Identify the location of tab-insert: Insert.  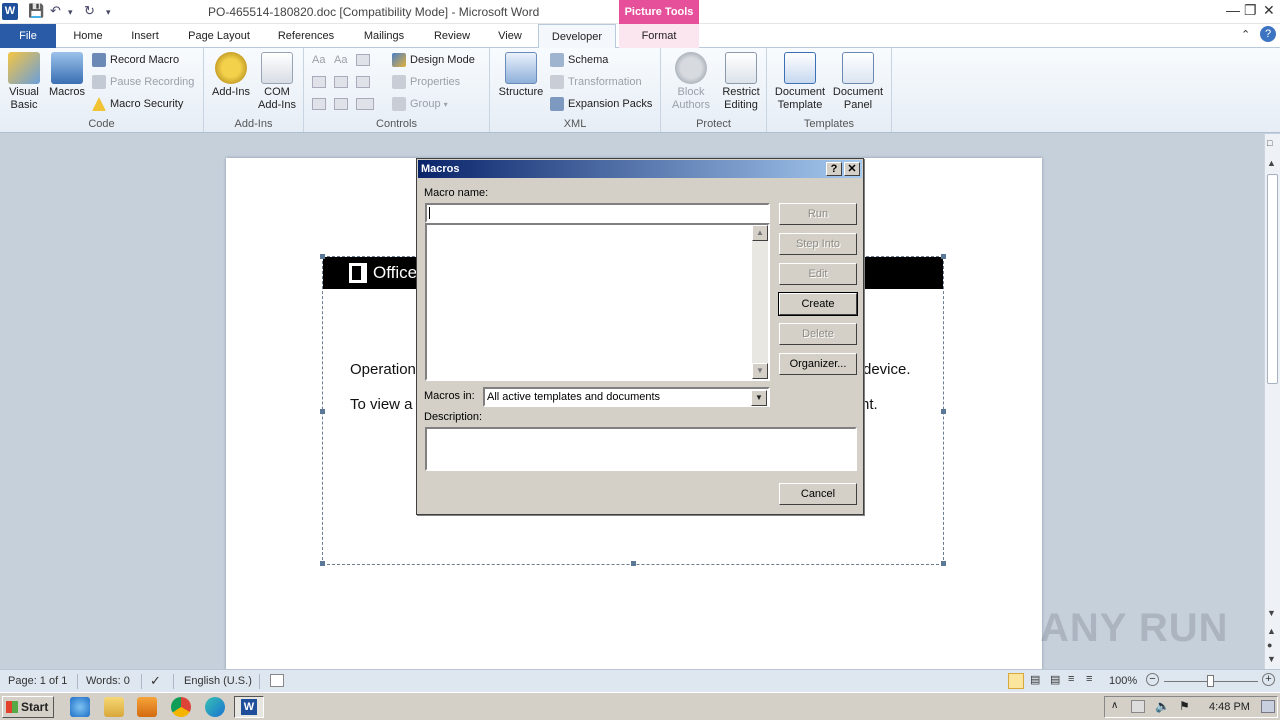
(145, 36).